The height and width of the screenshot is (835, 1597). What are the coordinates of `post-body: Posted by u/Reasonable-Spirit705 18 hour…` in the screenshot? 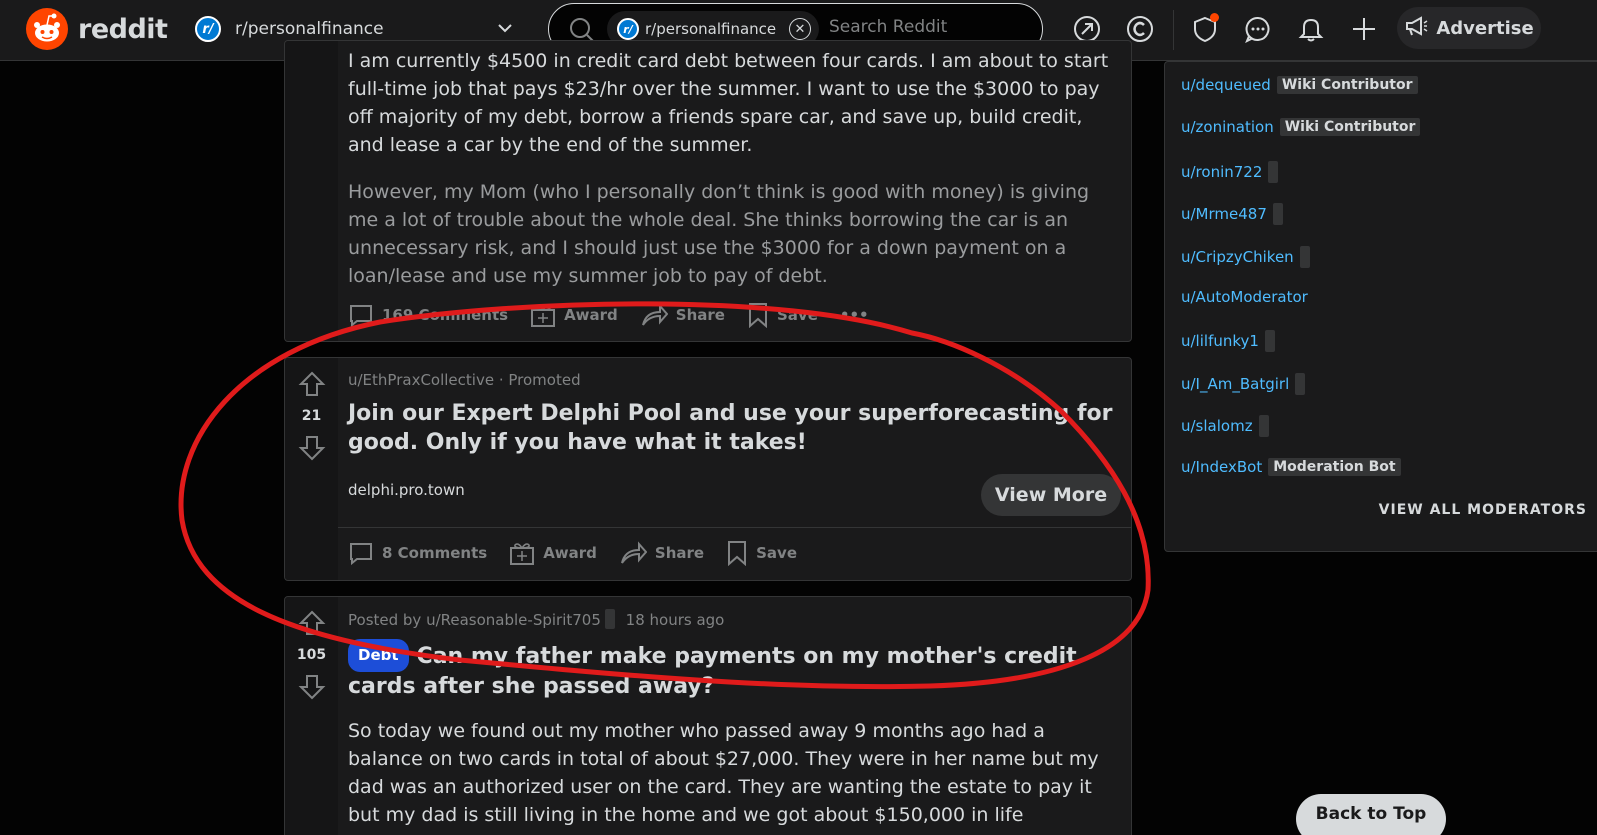 It's located at (733, 722).